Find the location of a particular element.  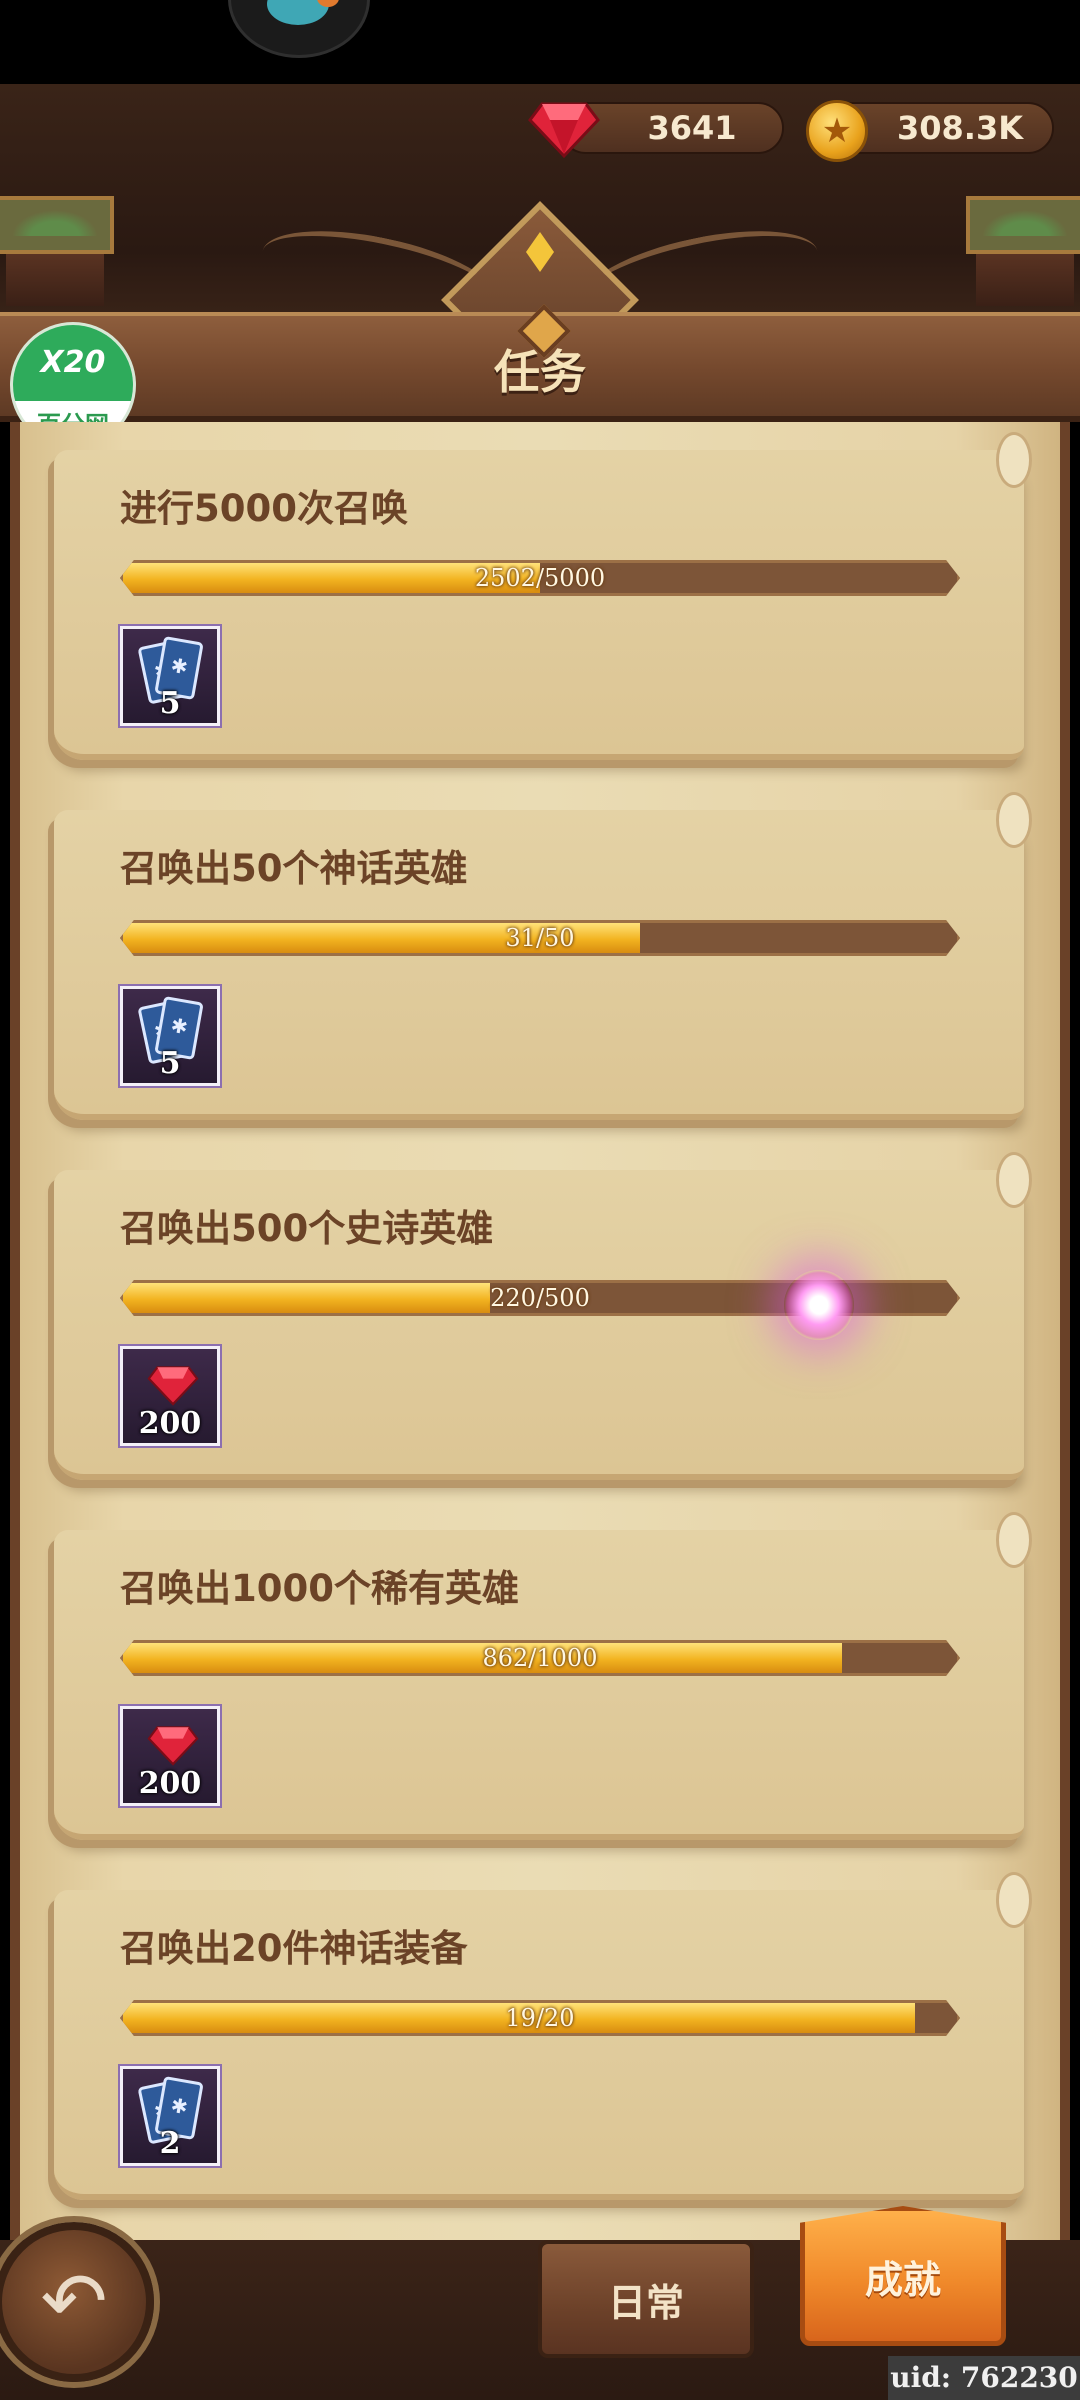

progress-bar: 31/50 is located at coordinates (540, 938).